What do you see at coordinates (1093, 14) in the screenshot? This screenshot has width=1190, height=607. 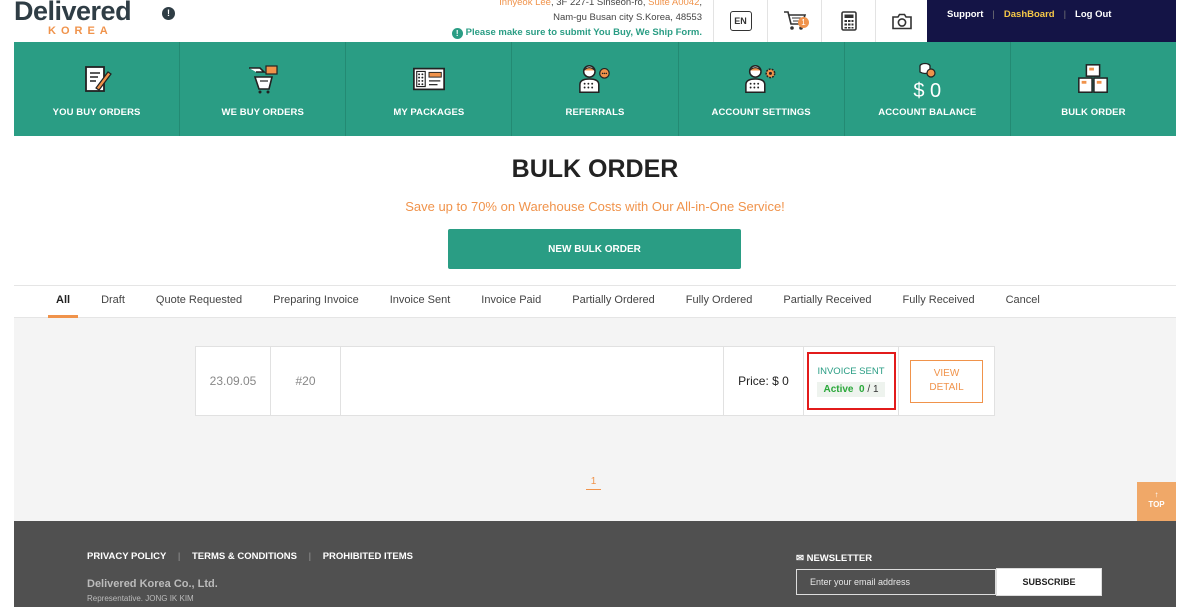 I see `logout-link: Log Out` at bounding box center [1093, 14].